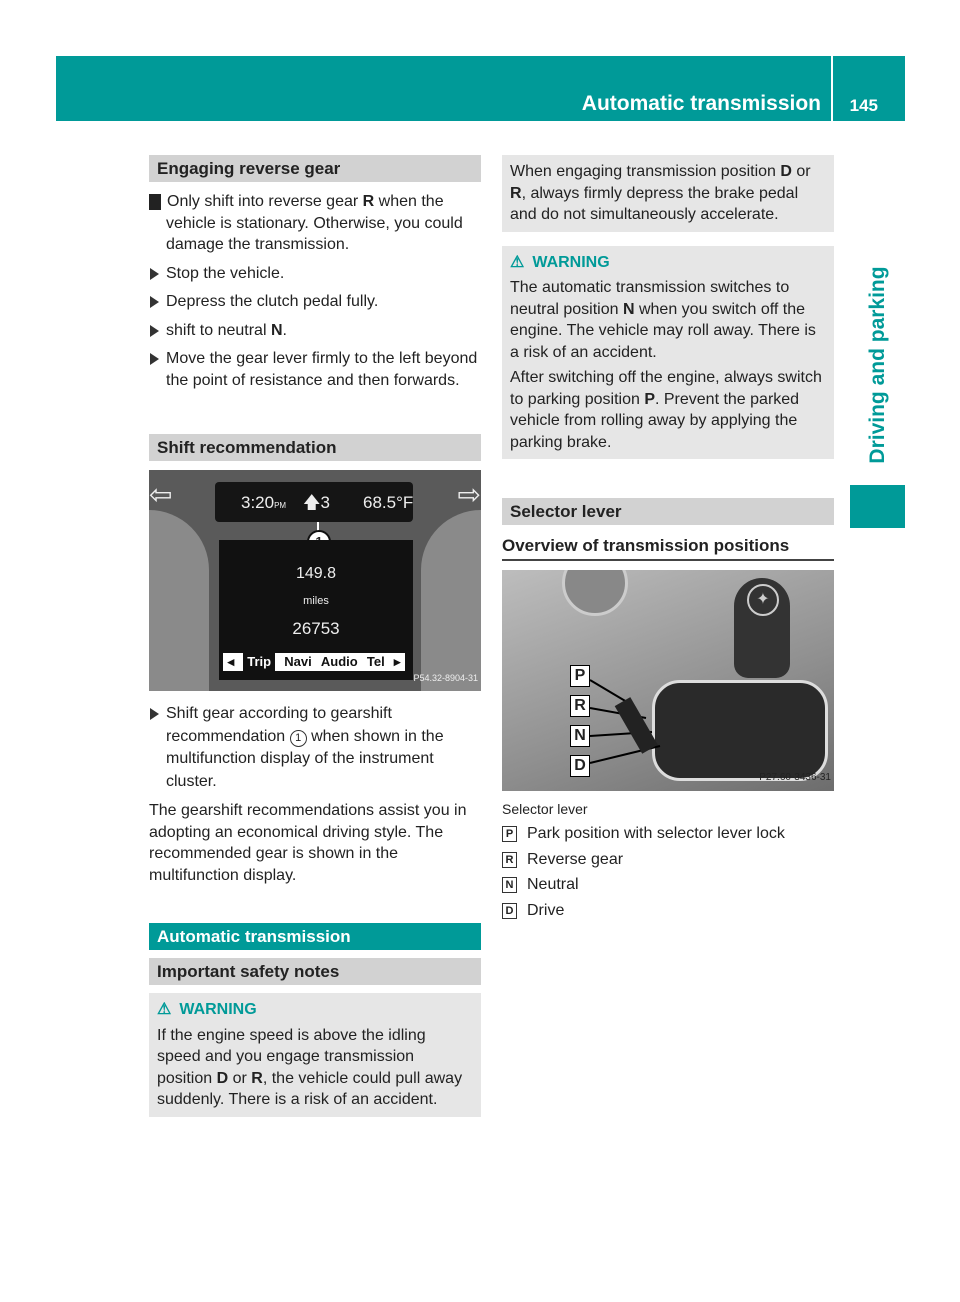 The height and width of the screenshot is (1302, 960). I want to click on gauge-left, so click(179, 600).